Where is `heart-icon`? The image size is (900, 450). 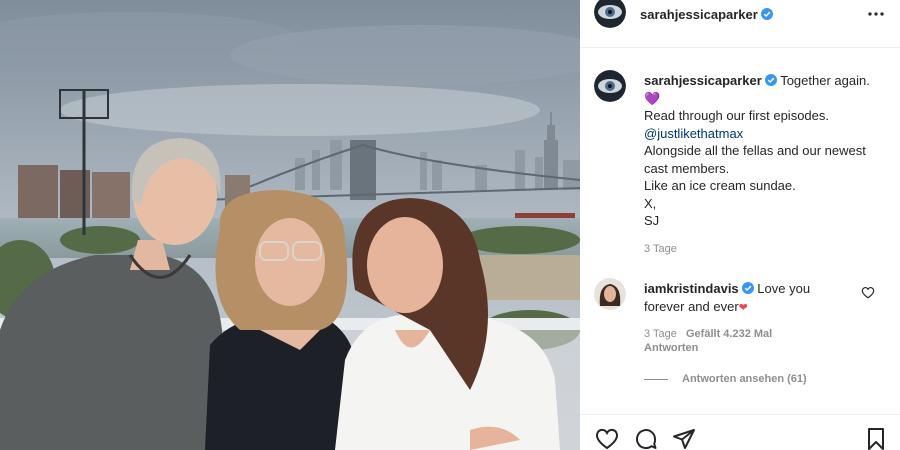 heart-icon is located at coordinates (607, 438).